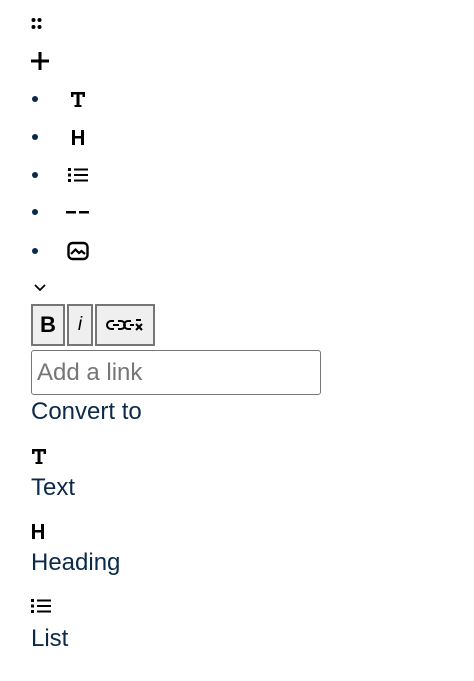  What do you see at coordinates (48, 325) in the screenshot?
I see `bold-button: B` at bounding box center [48, 325].